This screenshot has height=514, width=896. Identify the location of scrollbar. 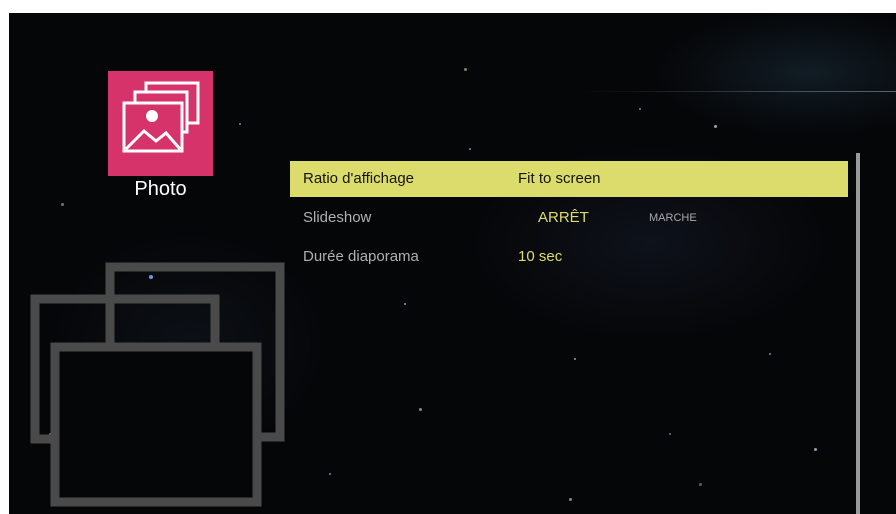
(858, 333).